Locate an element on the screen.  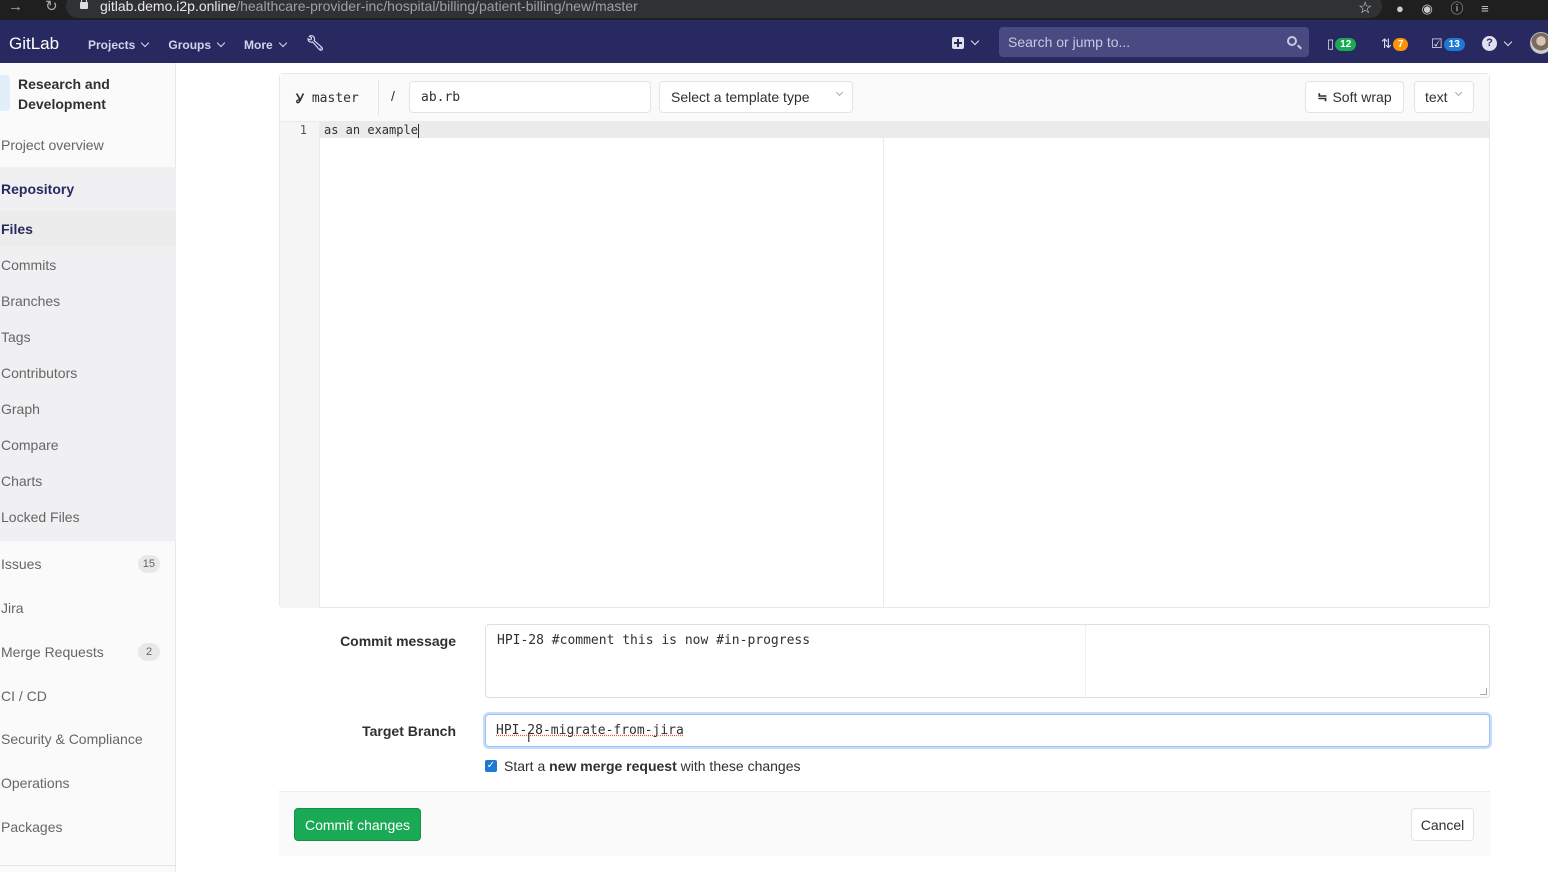
search-field is located at coordinates (1154, 42).